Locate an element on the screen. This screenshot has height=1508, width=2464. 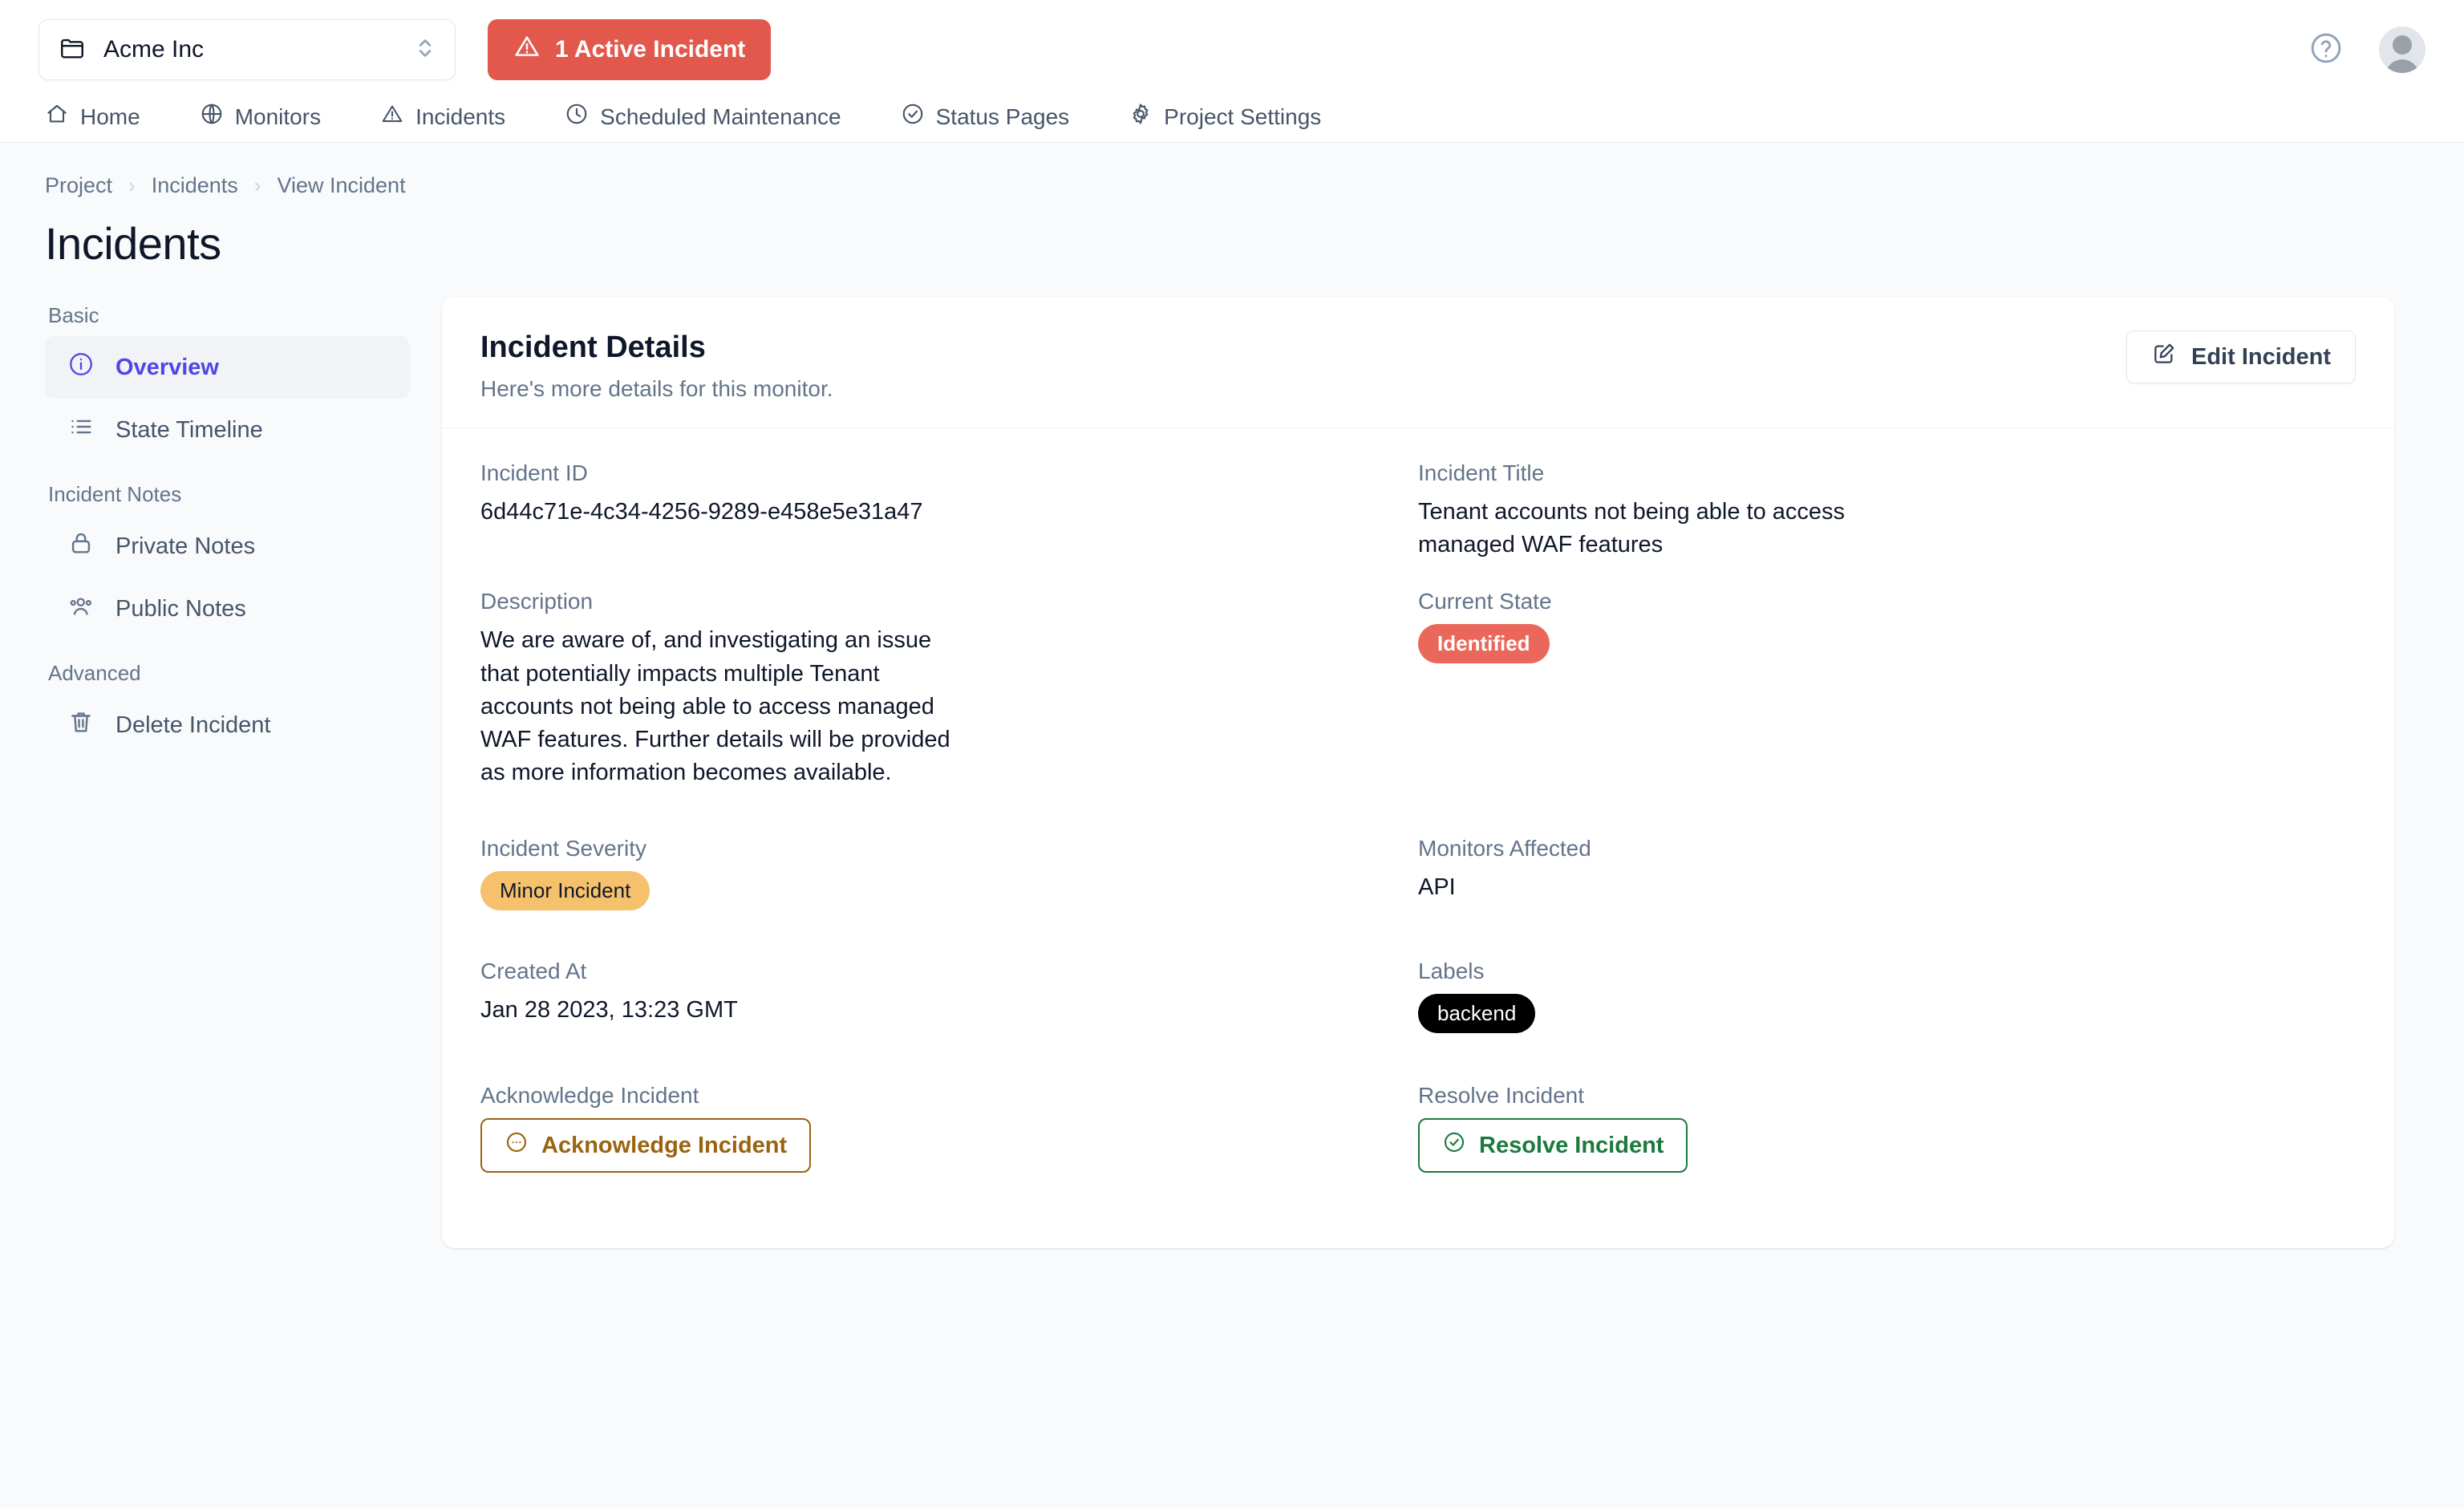
sidebar-group-incident-notes-title: Incident Notes is located at coordinates (115, 494).